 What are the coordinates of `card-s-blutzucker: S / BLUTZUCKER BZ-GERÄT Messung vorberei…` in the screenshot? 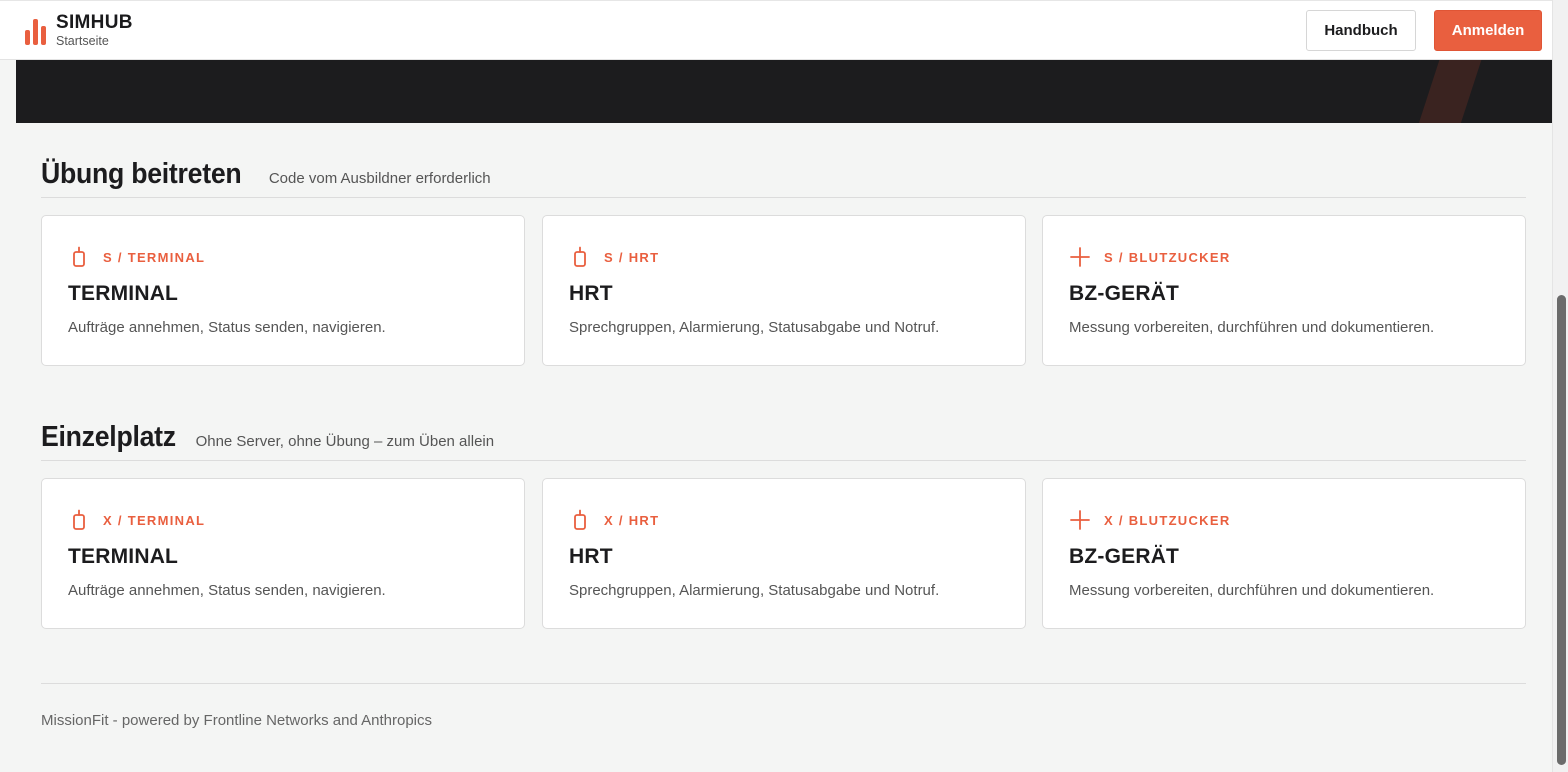 It's located at (1284, 290).